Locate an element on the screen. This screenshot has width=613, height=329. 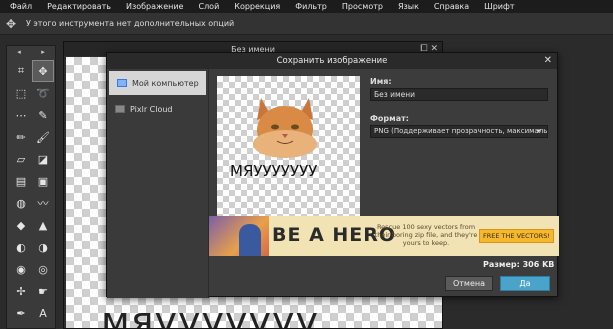
marquee-tool-icon: ⬚ is located at coordinates (21, 93).